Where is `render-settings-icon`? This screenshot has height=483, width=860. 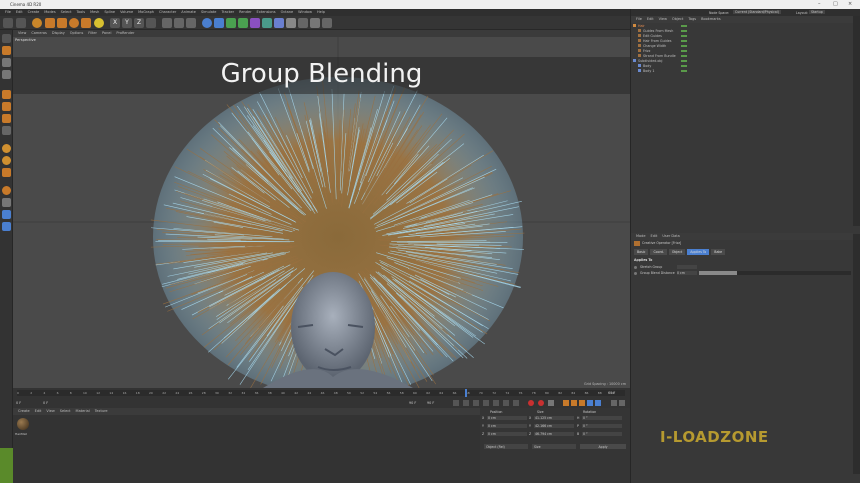 render-settings-icon is located at coordinates (191, 23).